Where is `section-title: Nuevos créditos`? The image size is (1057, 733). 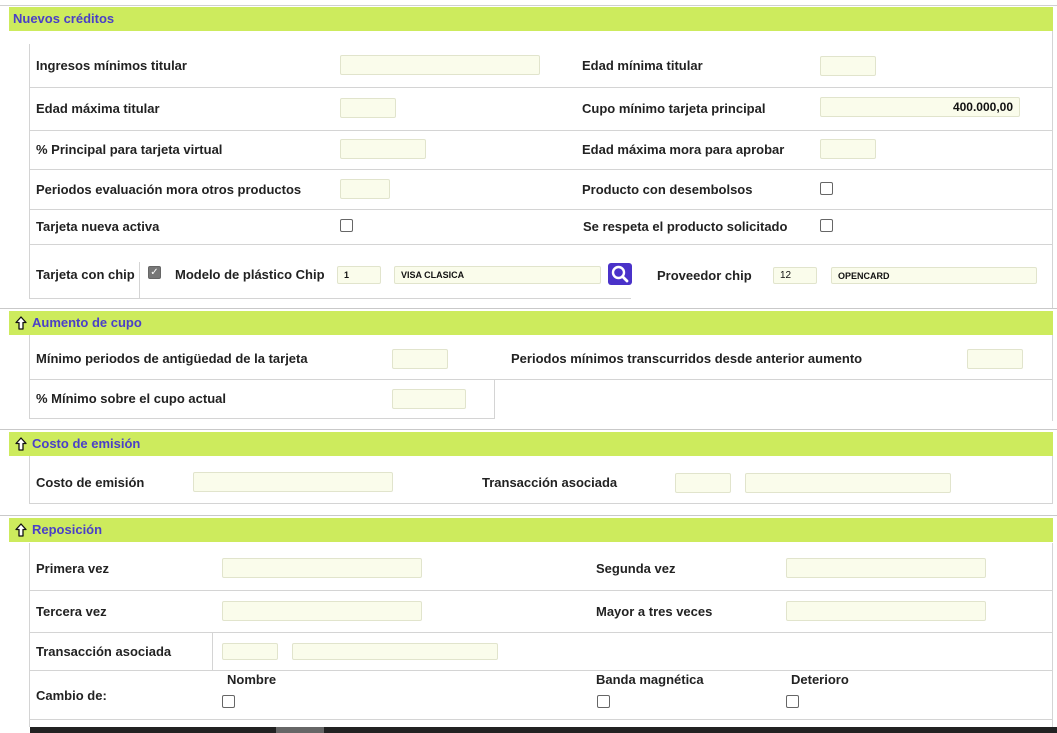 section-title: Nuevos créditos is located at coordinates (64, 18).